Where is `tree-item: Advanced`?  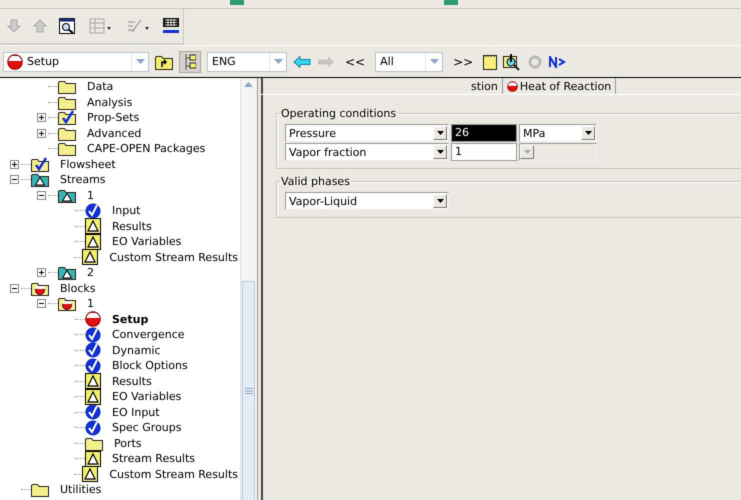 tree-item: Advanced is located at coordinates (114, 133).